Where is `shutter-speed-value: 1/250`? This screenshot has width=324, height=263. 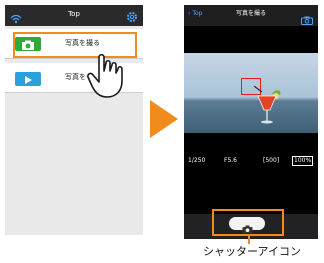
shutter-speed-value: 1/250 is located at coordinates (197, 160).